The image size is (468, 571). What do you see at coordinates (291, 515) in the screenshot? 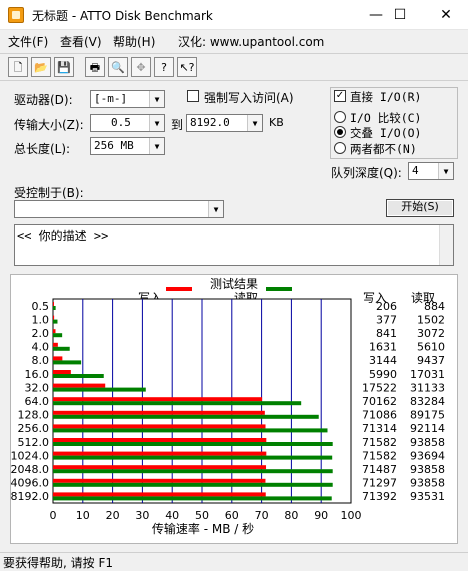
I see `x-tick-label: 80` at bounding box center [291, 515].